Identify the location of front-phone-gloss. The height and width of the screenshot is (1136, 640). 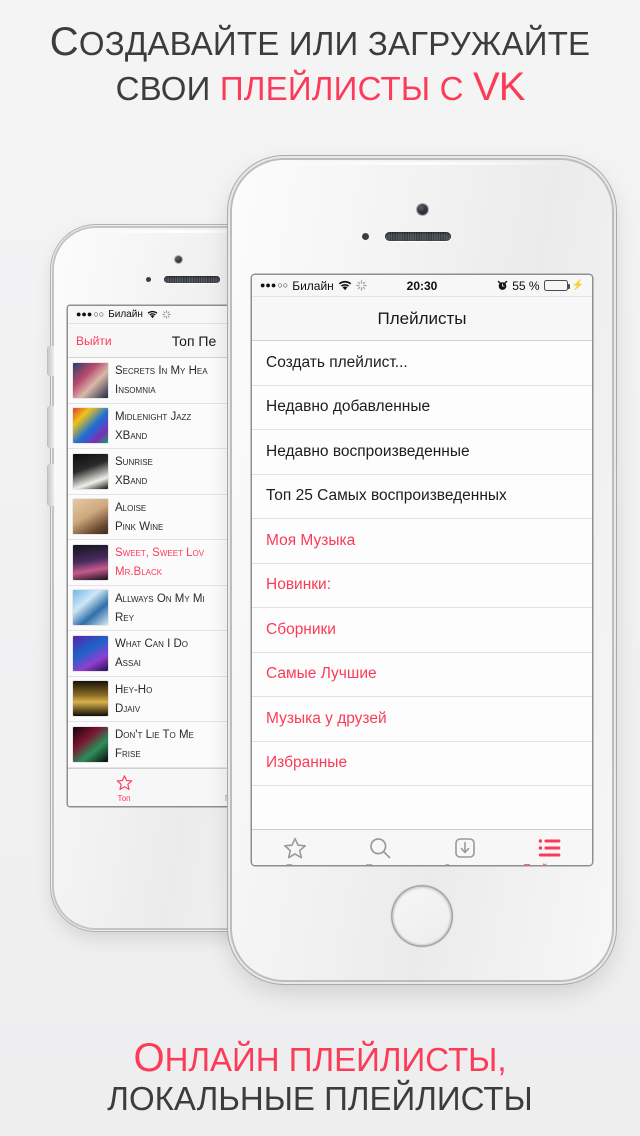
(422, 163).